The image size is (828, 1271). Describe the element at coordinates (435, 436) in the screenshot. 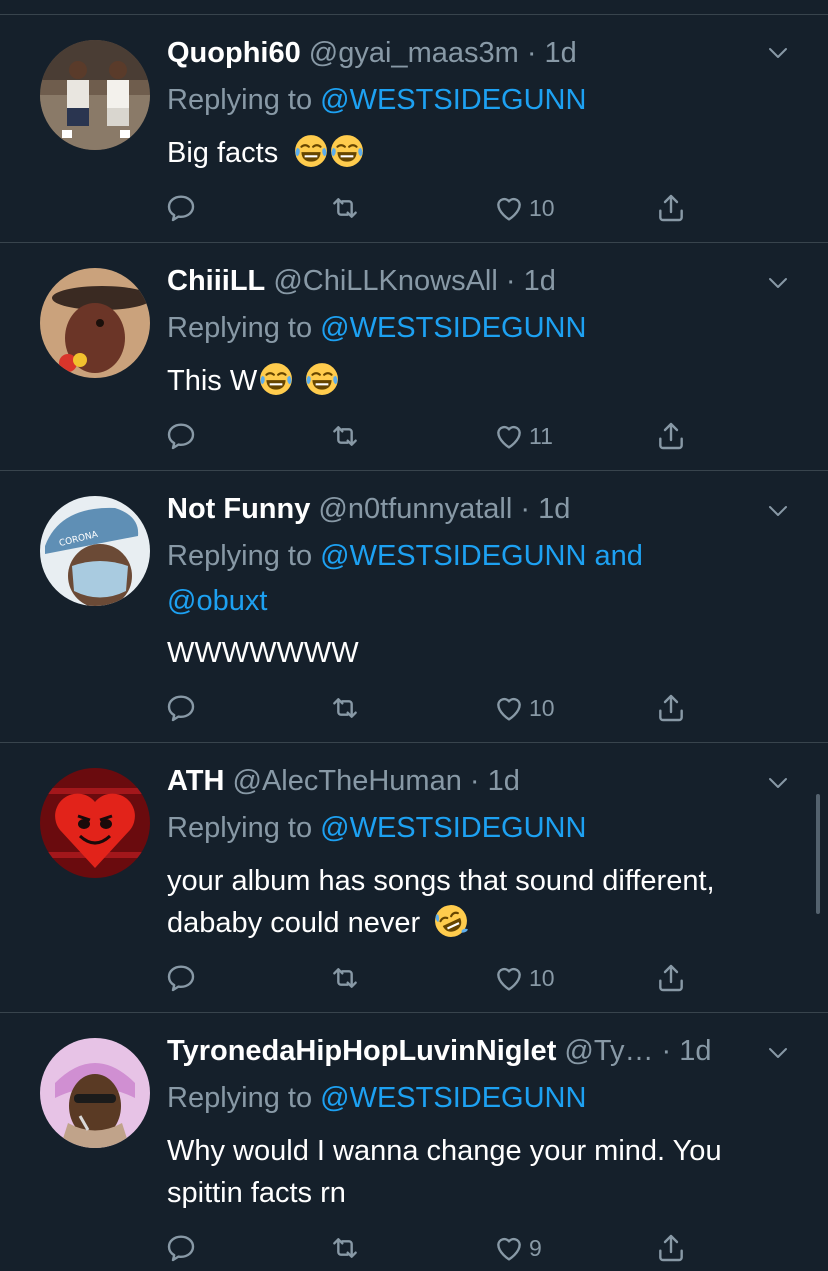

I see `tweet-actions: 11` at that location.